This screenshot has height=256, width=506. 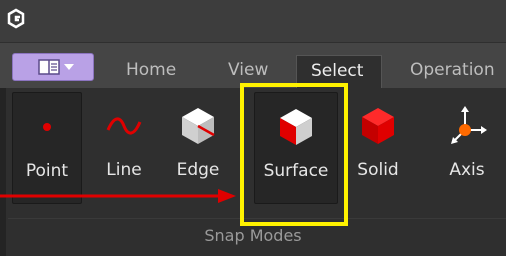 I want to click on snap-axis-button: Axis, so click(x=467, y=148).